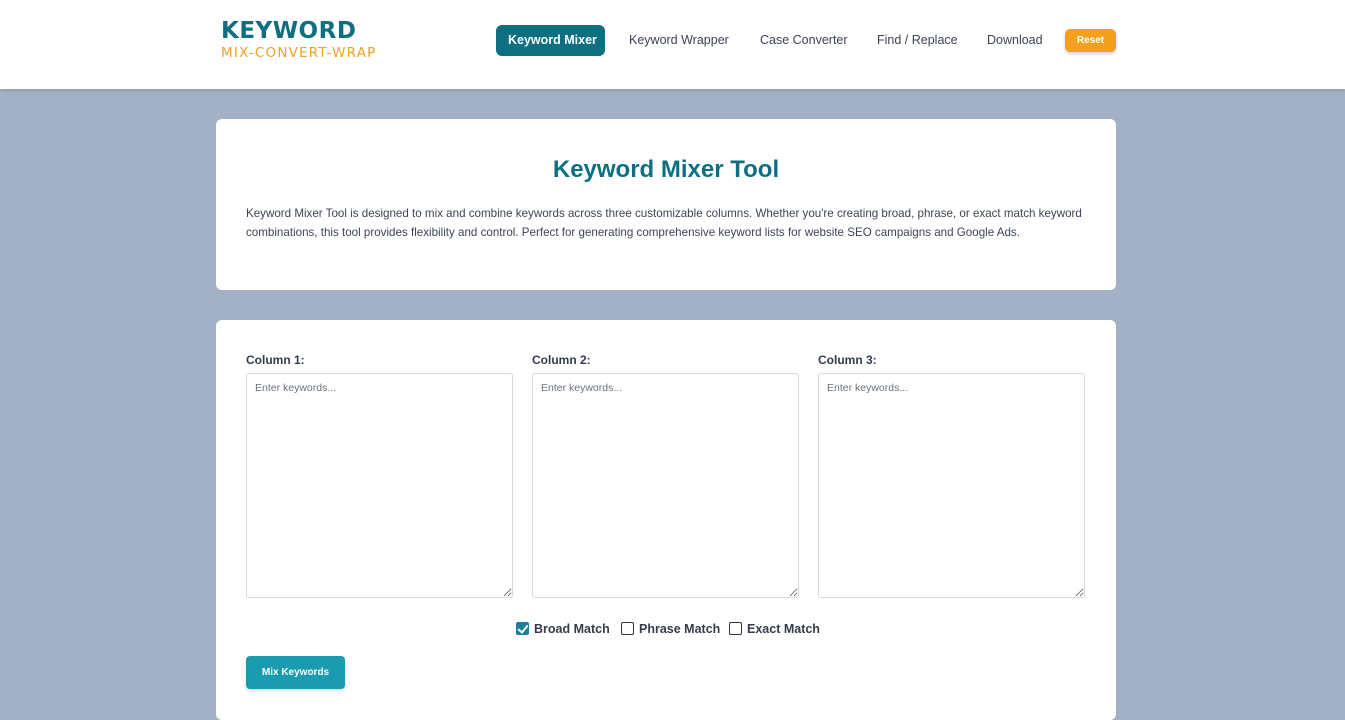  I want to click on exact-match-checkbox, so click(735, 628).